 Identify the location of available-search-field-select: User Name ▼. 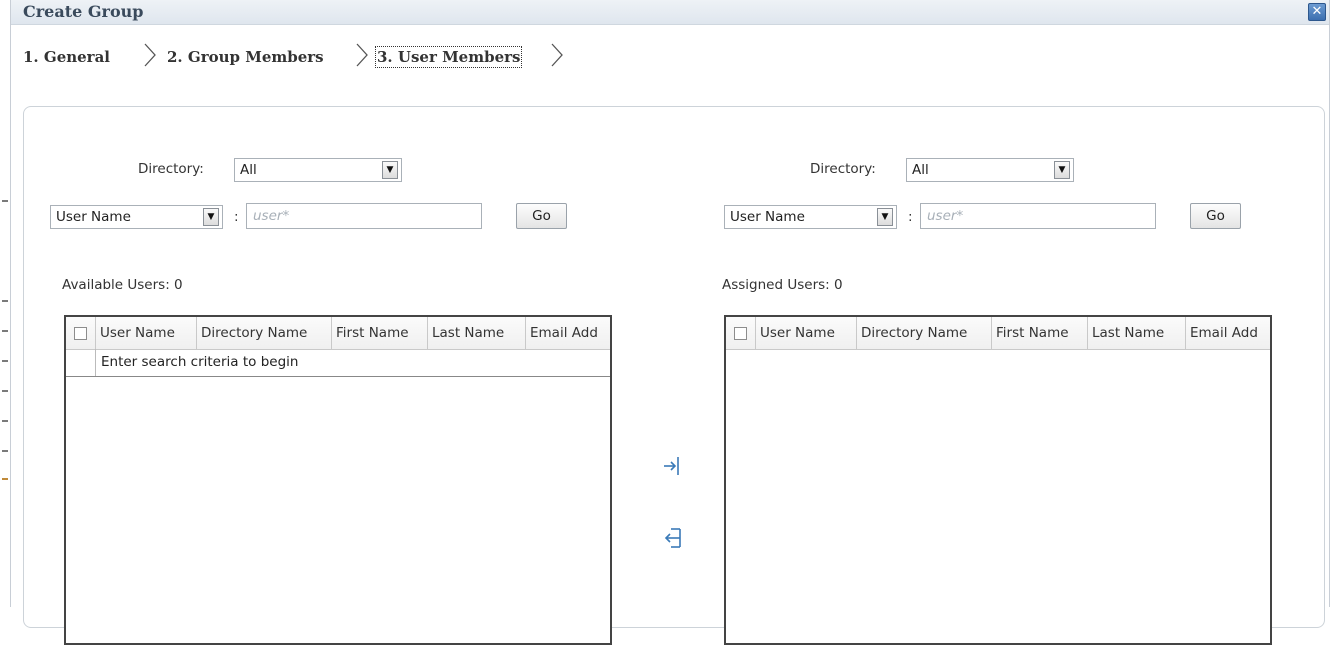
(136, 217).